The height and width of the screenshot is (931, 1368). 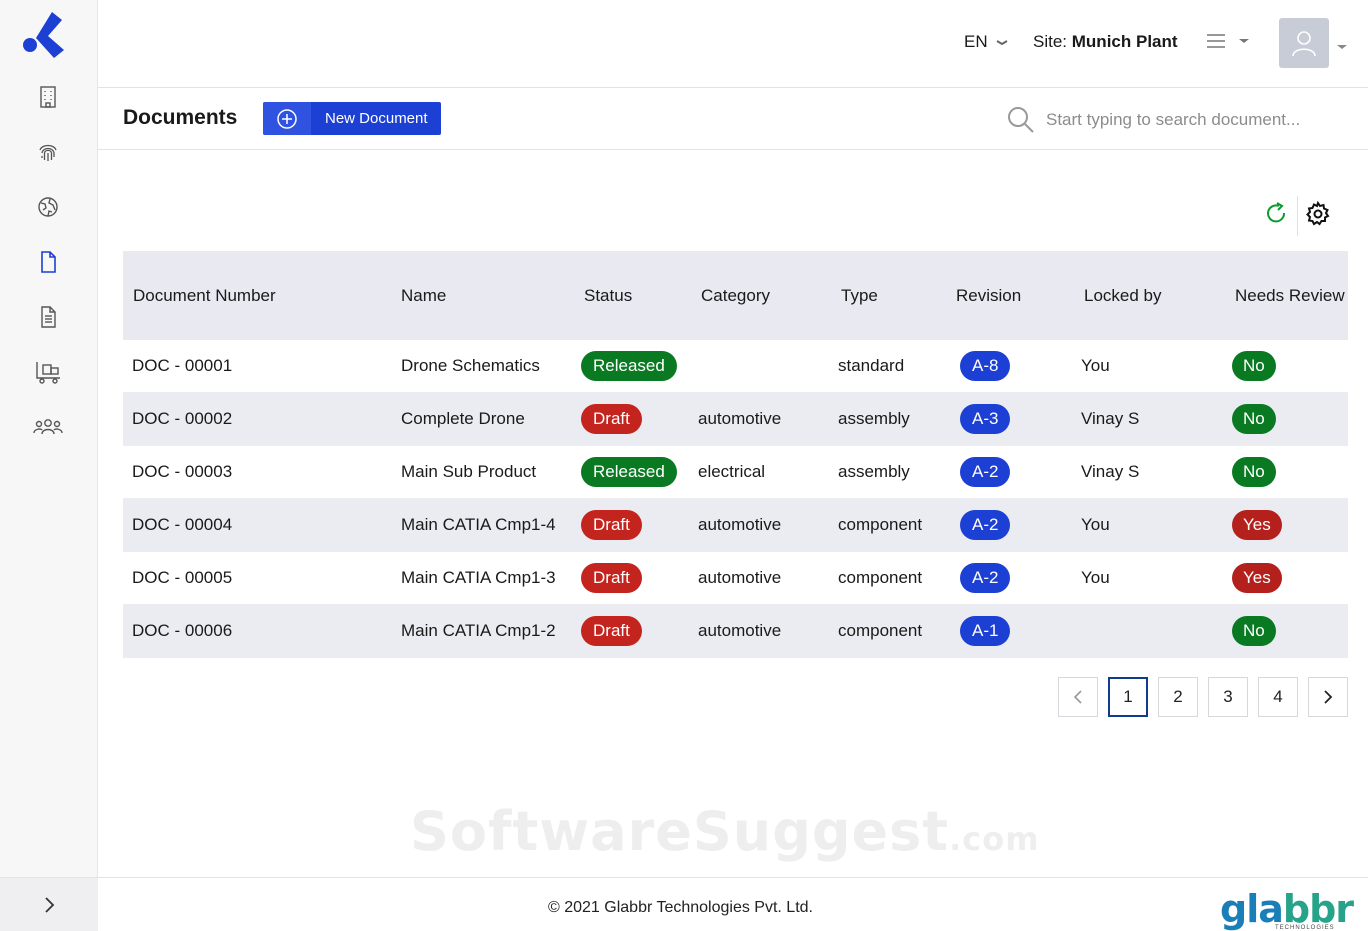 I want to click on column-header-status: Status, so click(x=634, y=296).